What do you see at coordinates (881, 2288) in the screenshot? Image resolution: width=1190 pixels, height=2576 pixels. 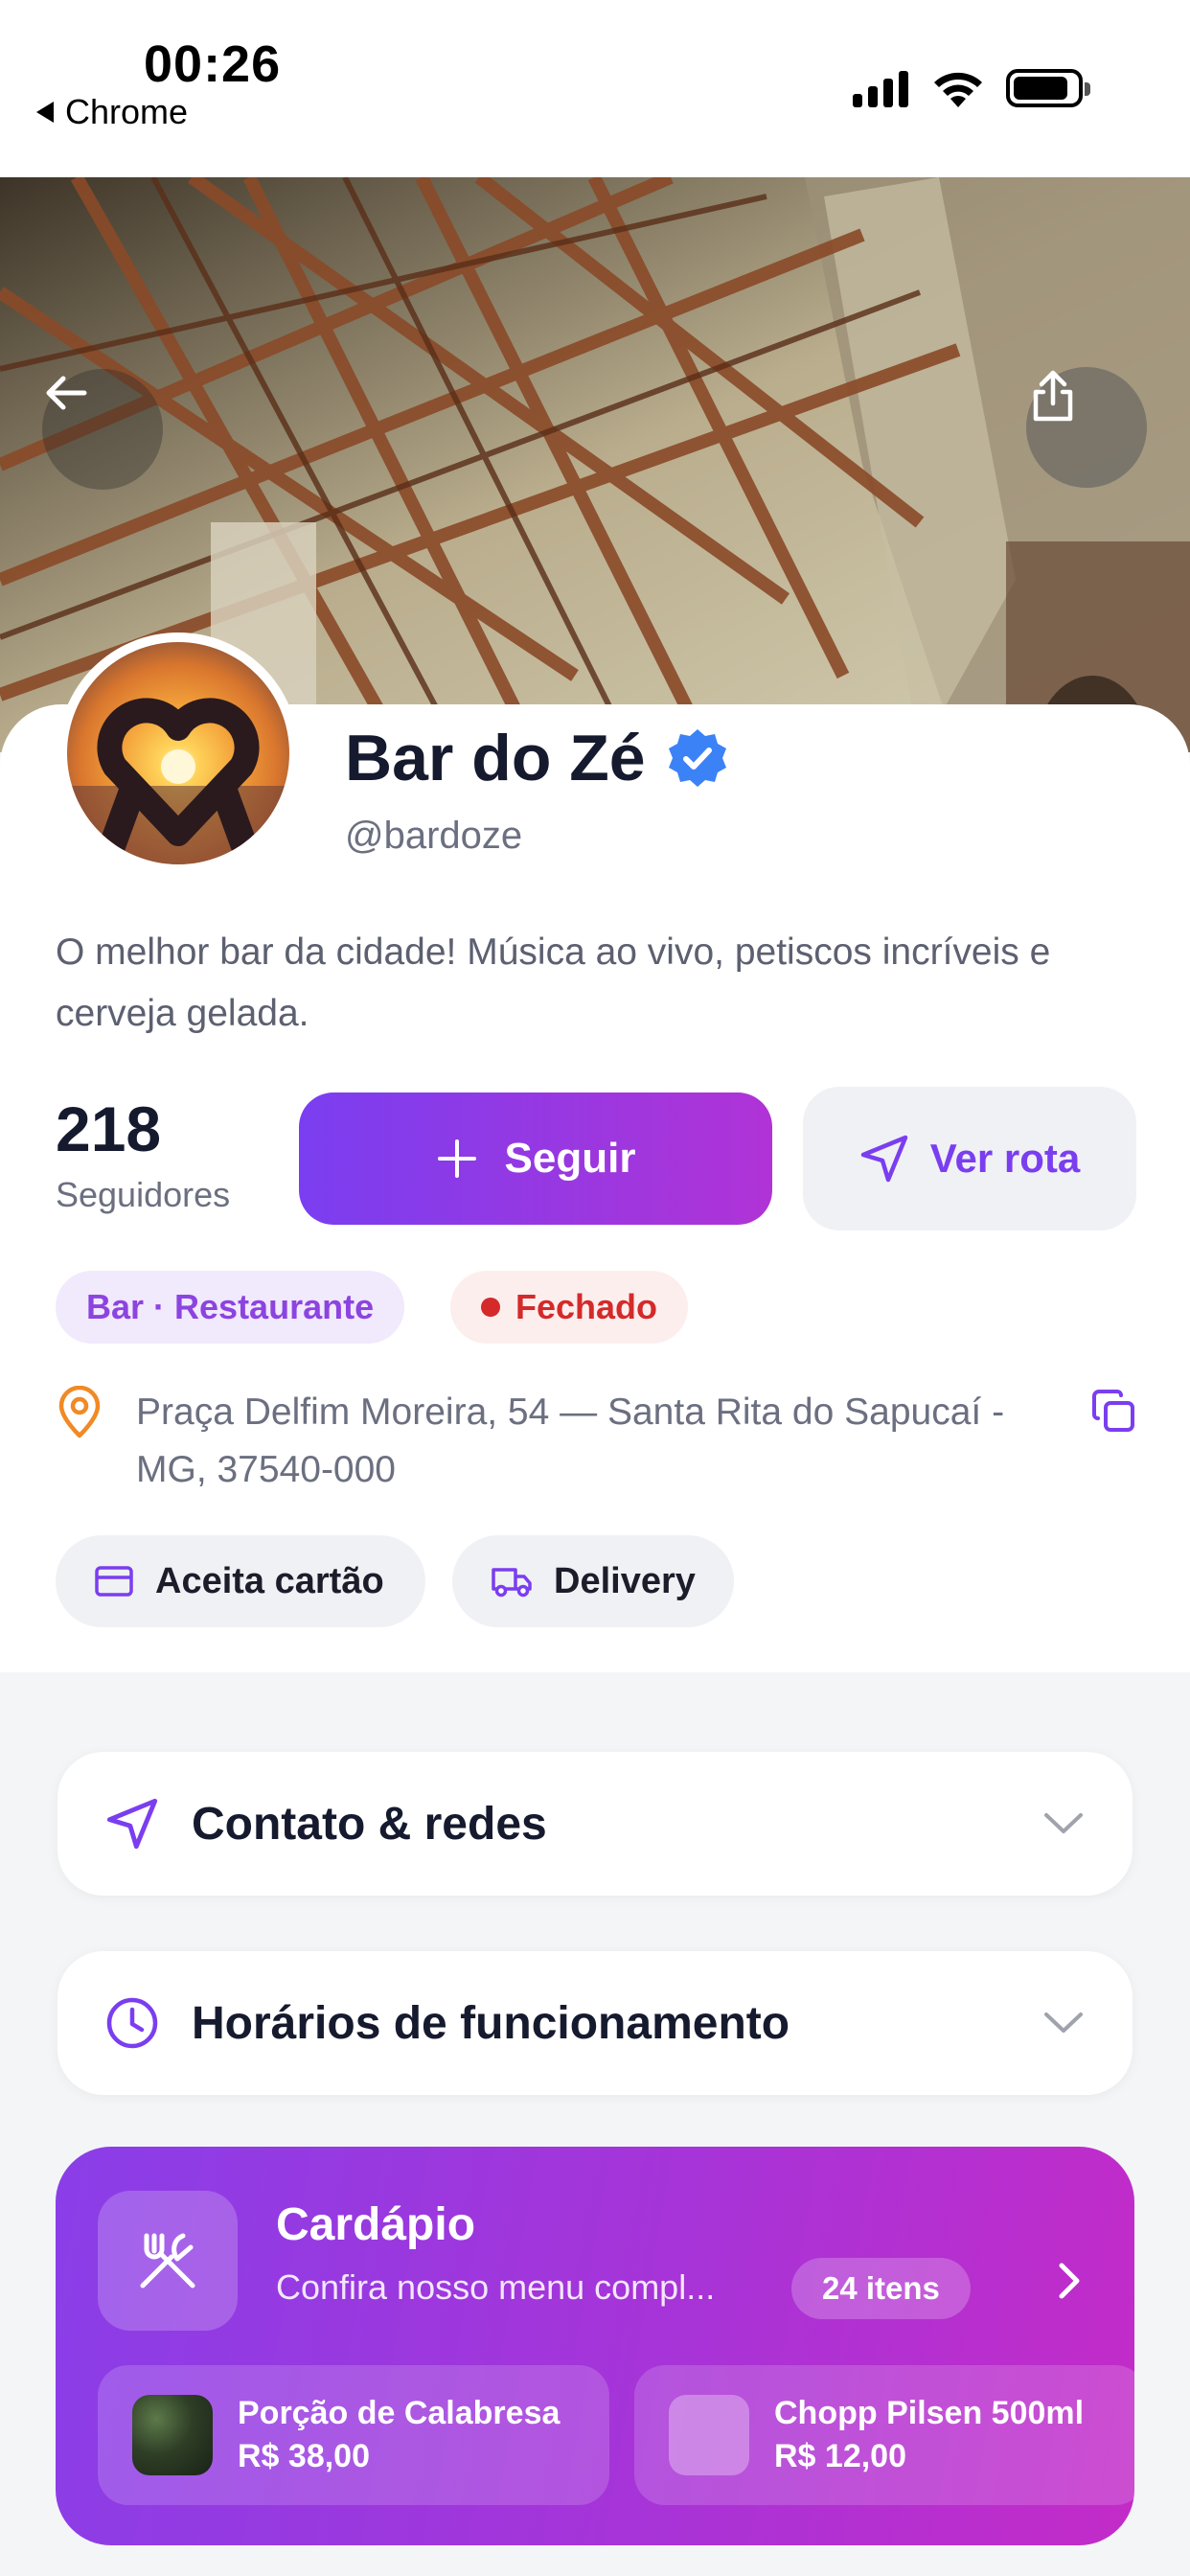 I see `menu-item-count-badge: 24 itens` at bounding box center [881, 2288].